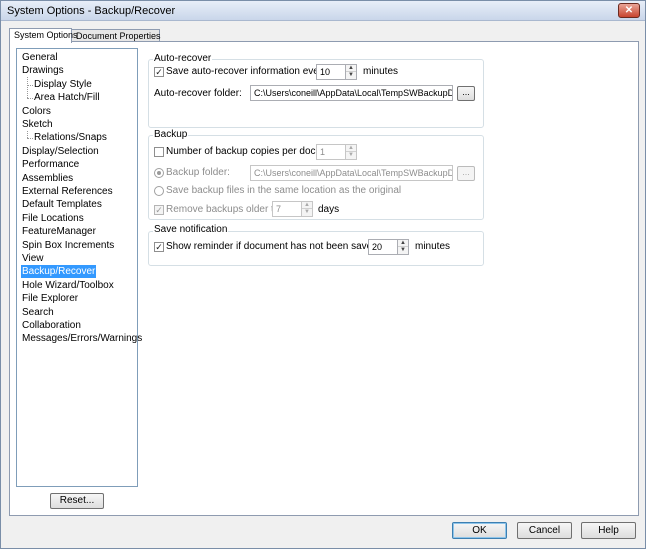  I want to click on auto-recover-interval-input: 10, so click(331, 72).